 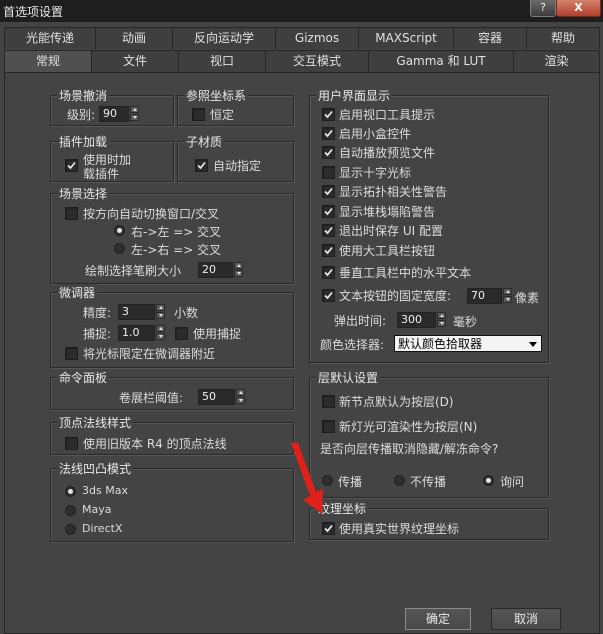 I want to click on radio-right-to-left, so click(x=119, y=230).